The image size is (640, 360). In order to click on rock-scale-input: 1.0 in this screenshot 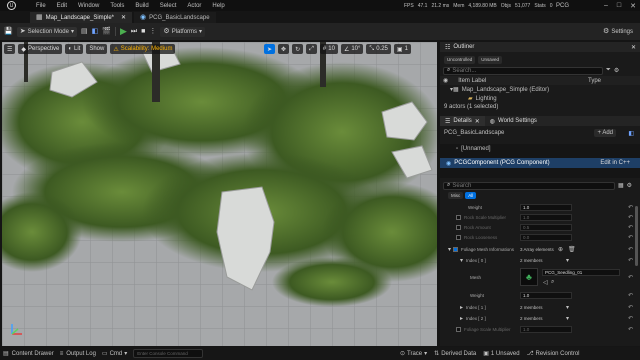, I will do `click(546, 217)`.